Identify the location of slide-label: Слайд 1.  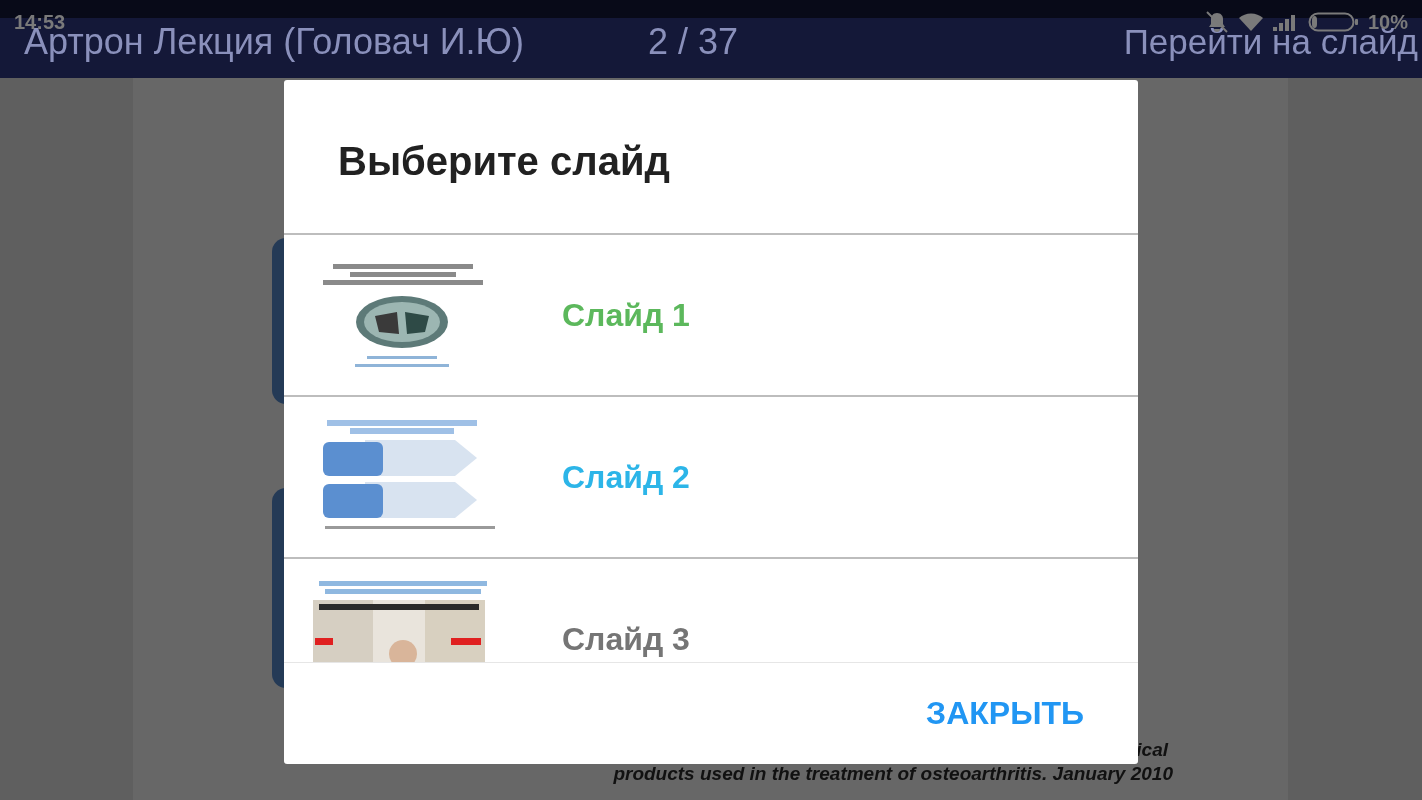
(626, 315).